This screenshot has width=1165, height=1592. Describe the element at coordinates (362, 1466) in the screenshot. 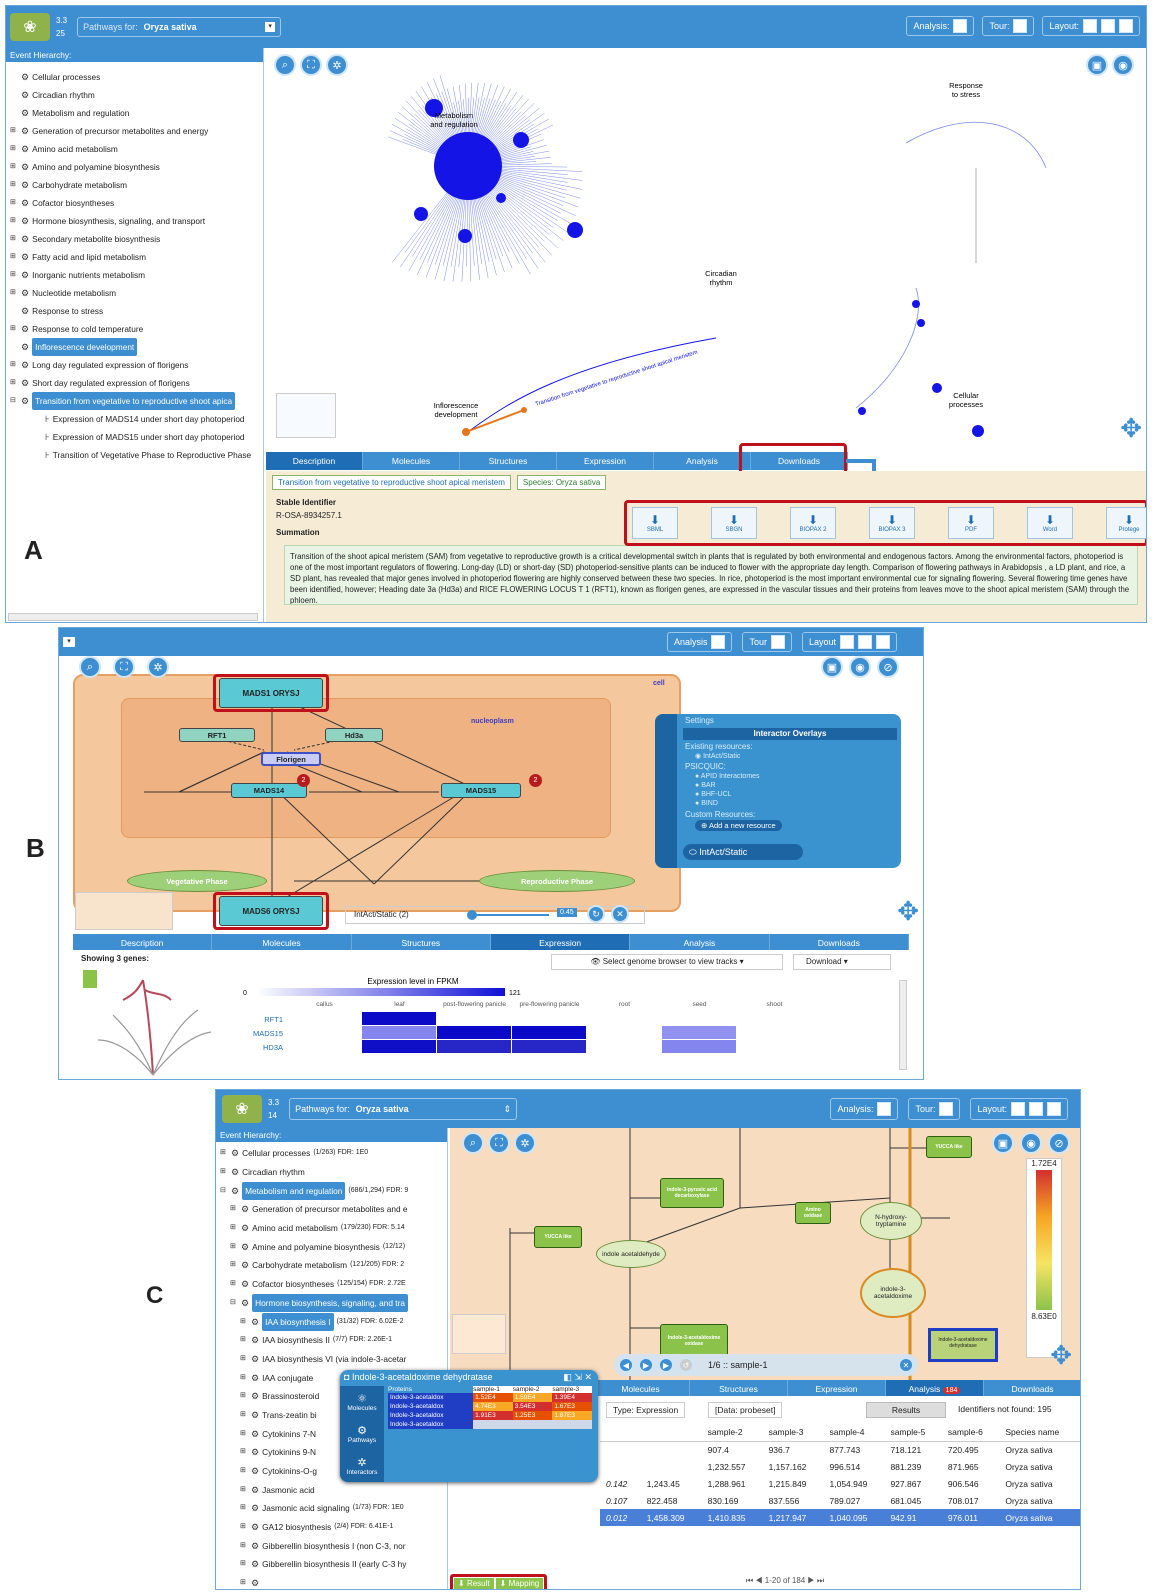

I see `popup-side-interactors: ✲ Interactors` at that location.